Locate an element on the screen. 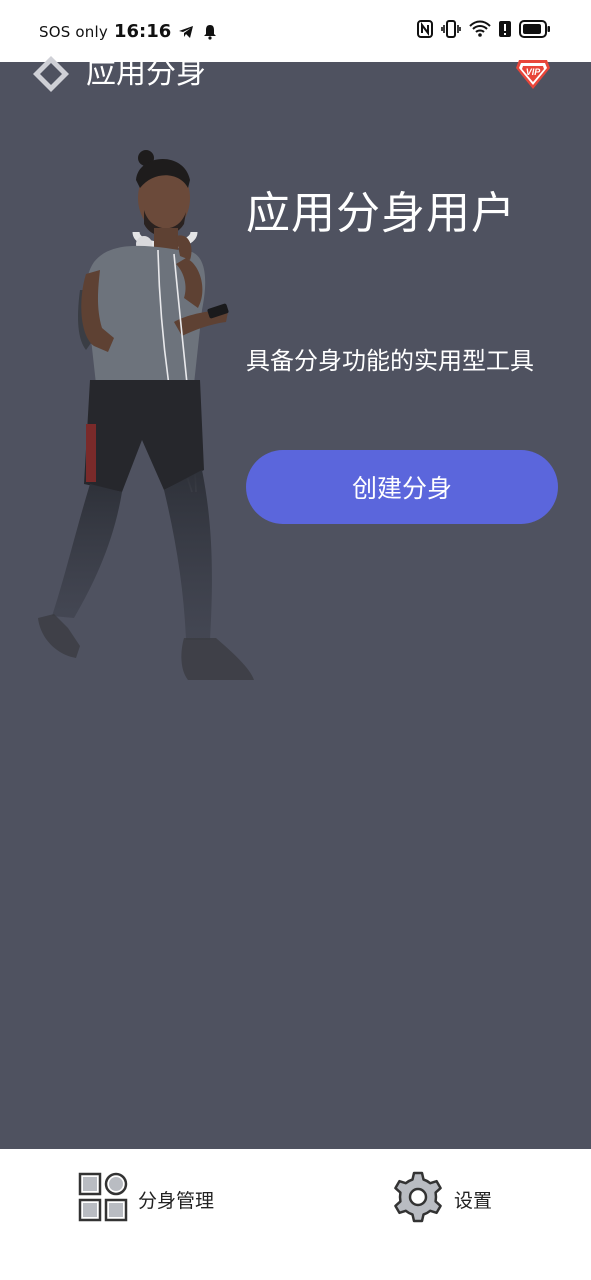 The width and height of the screenshot is (591, 1280). vibrate-icon is located at coordinates (451, 29).